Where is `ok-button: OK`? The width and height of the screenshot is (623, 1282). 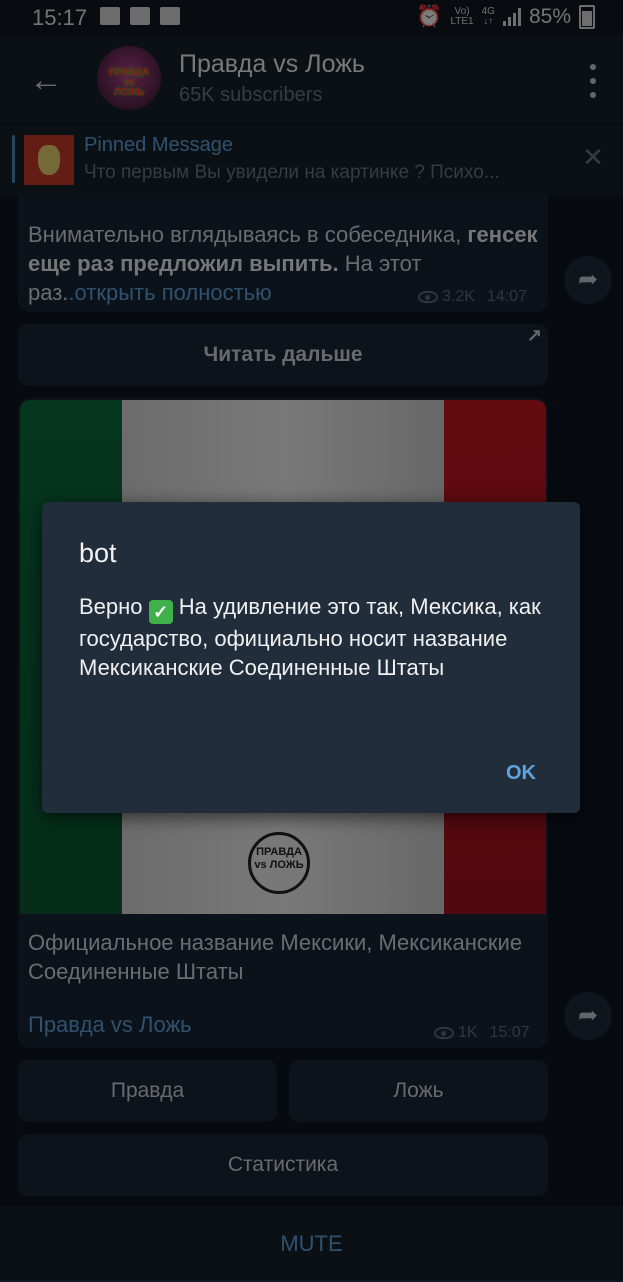 ok-button: OK is located at coordinates (521, 773).